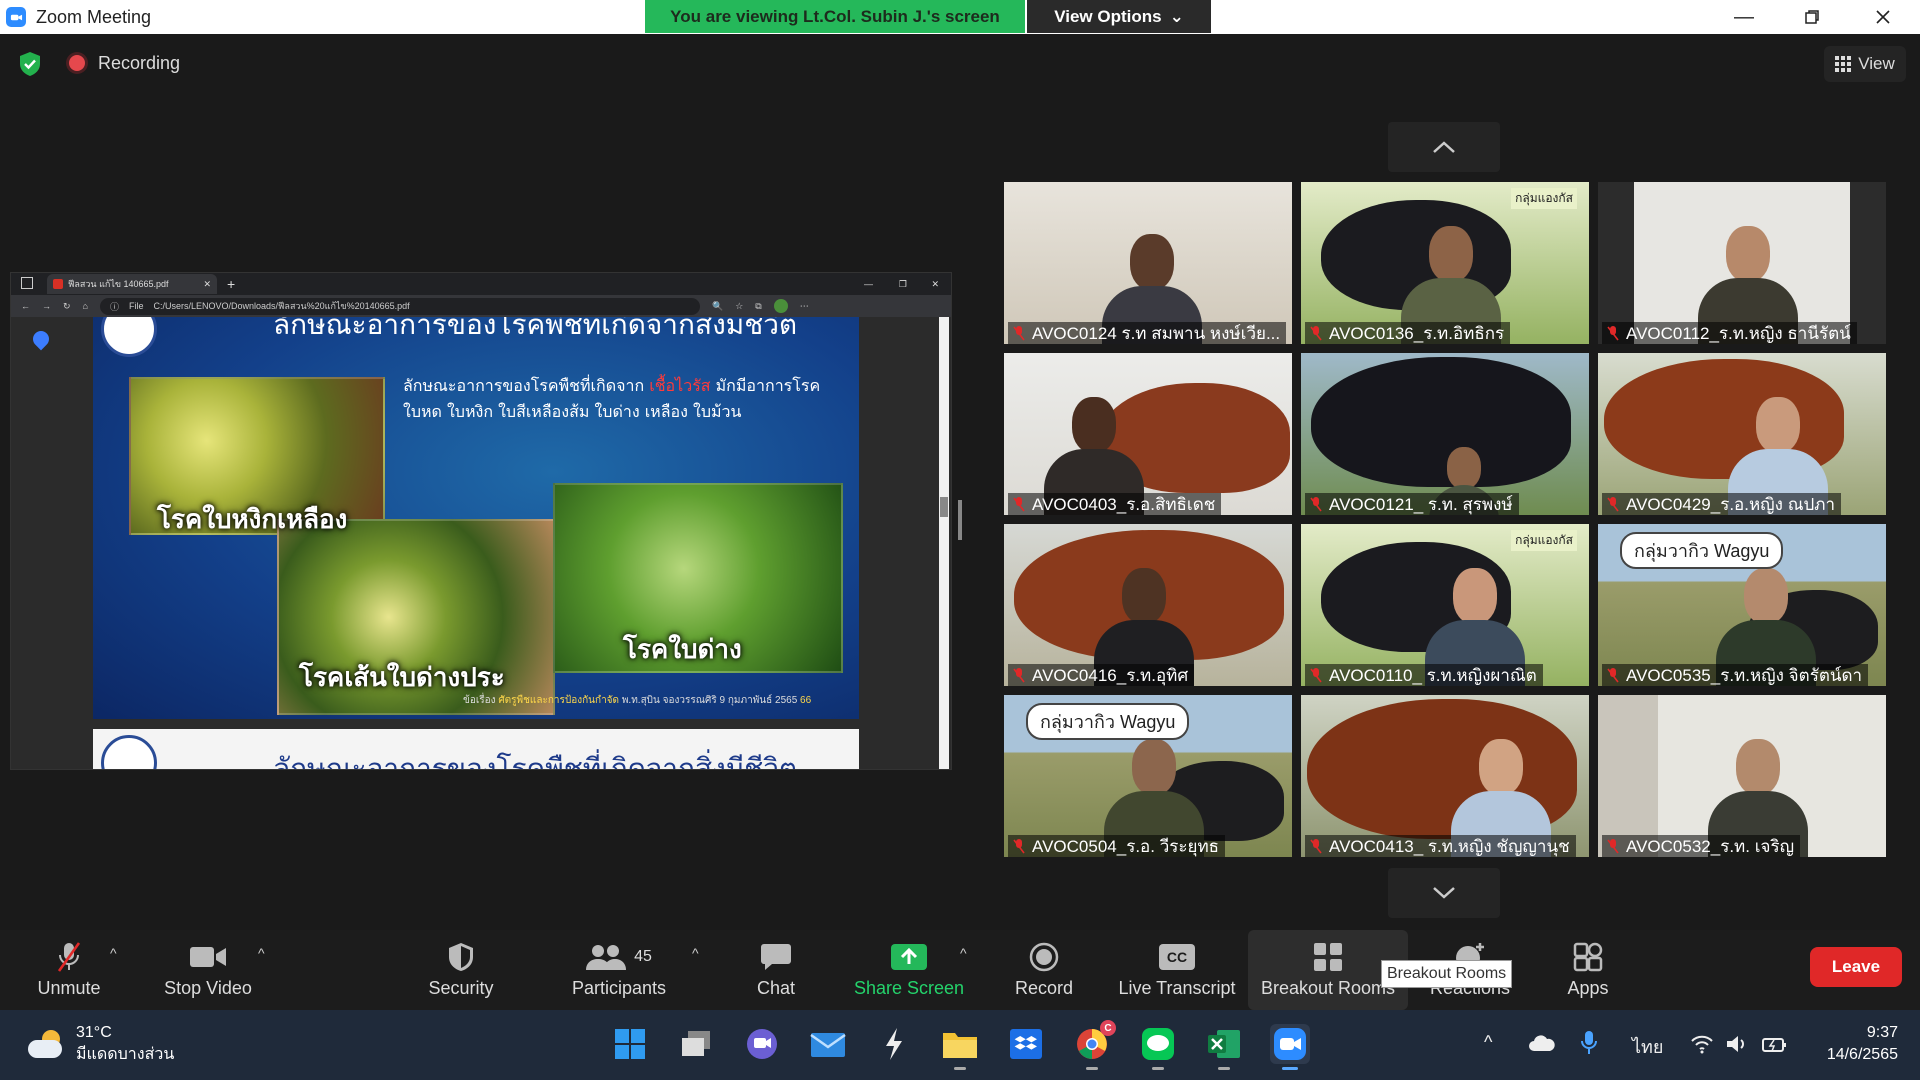 This screenshot has height=1080, width=1920. I want to click on app-bolt-icon, so click(894, 1044).